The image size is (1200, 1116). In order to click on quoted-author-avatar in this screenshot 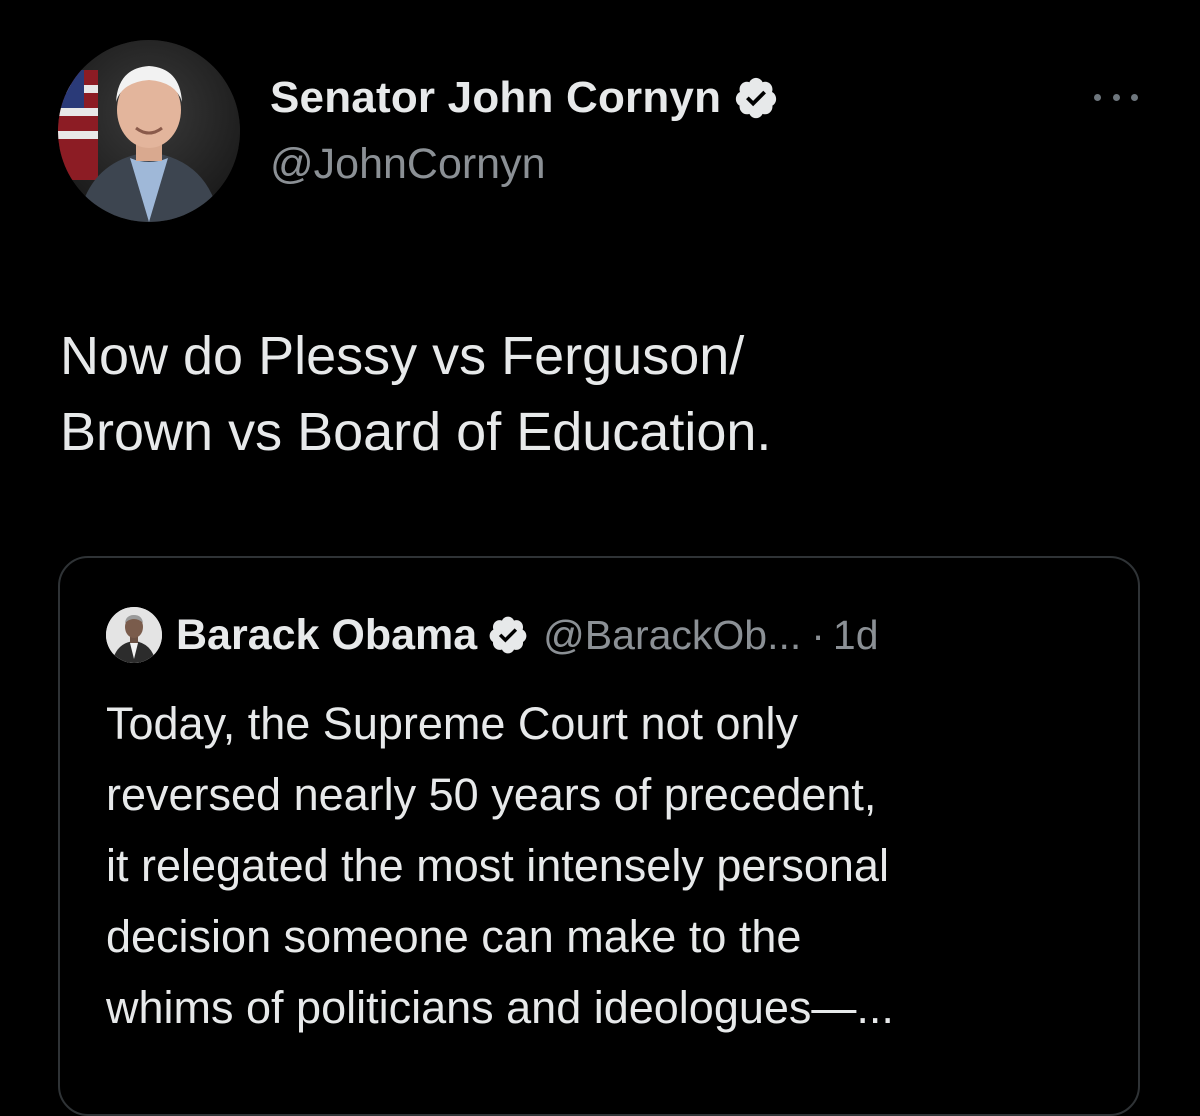, I will do `click(134, 635)`.